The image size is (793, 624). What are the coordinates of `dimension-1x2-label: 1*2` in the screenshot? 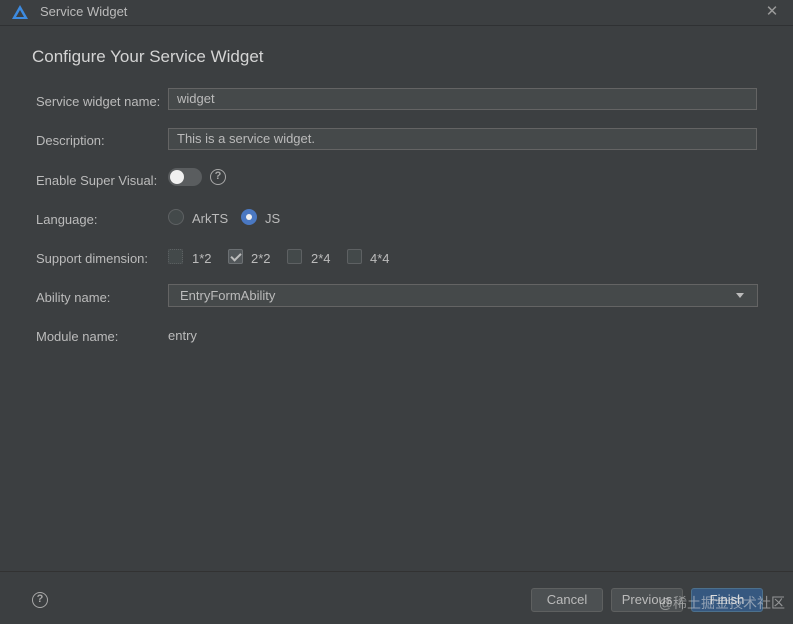 It's located at (202, 258).